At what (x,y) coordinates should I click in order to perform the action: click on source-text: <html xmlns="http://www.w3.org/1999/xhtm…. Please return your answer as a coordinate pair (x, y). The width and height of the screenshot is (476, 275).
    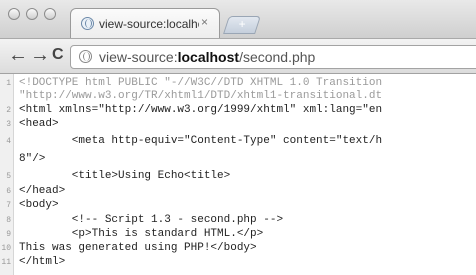
    Looking at the image, I should click on (201, 110).